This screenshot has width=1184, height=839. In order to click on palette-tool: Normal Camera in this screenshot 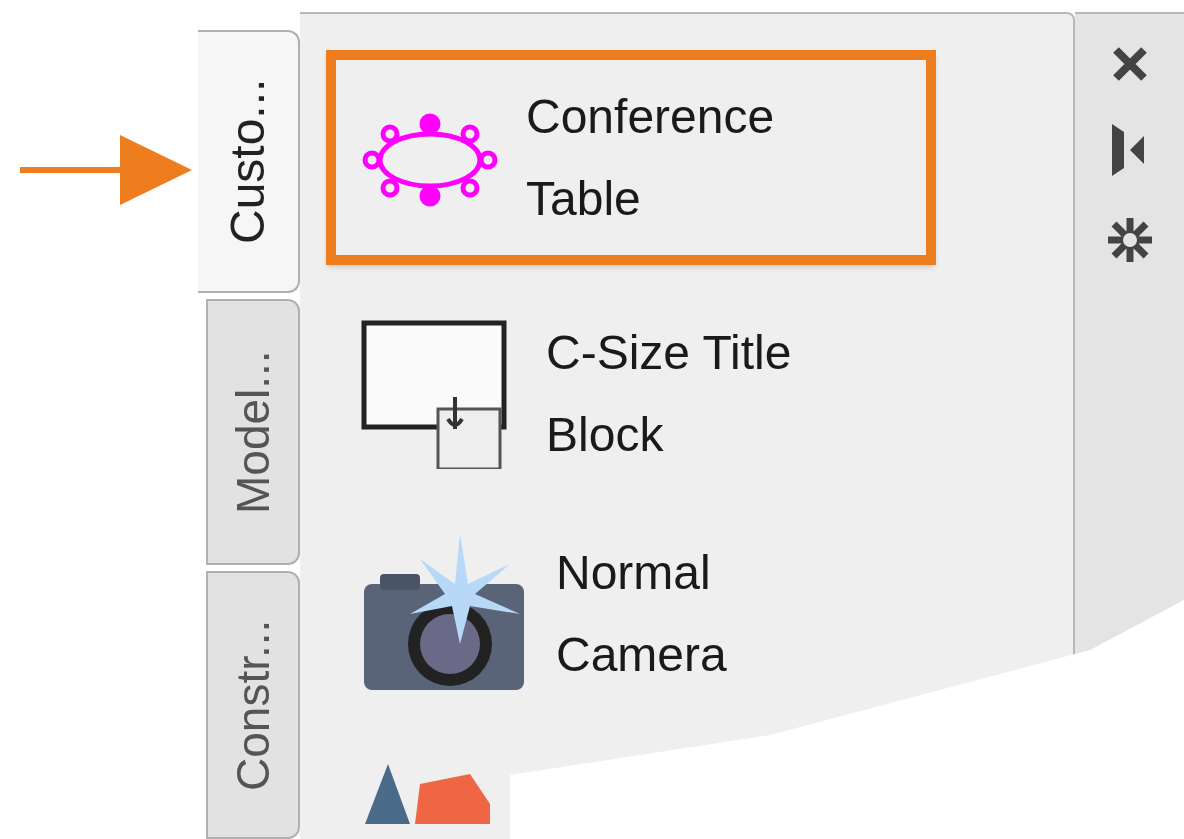, I will do `click(631, 614)`.